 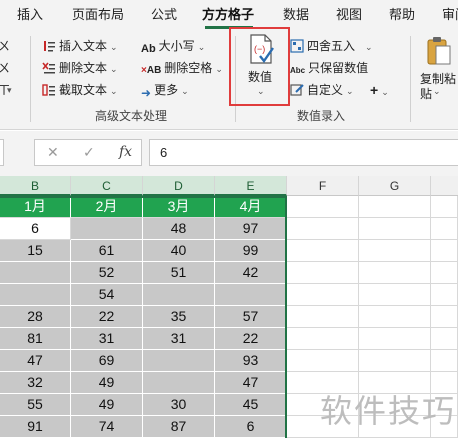 What do you see at coordinates (5, 68) in the screenshot?
I see `clipped-command-2: ㄨ` at bounding box center [5, 68].